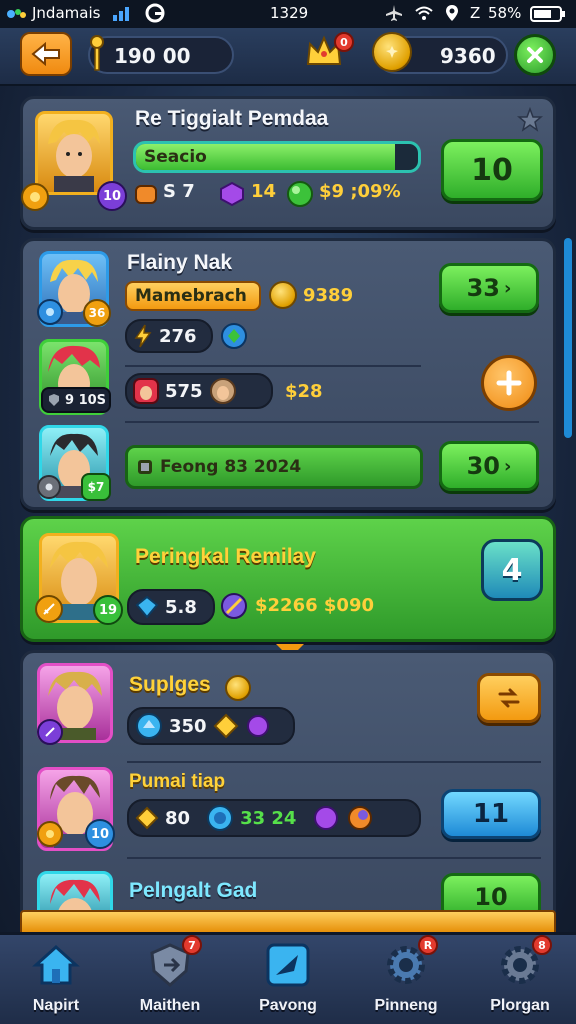 The width and height of the screenshot is (576, 1024). What do you see at coordinates (147, 607) in the screenshot?
I see `crystal-icon` at bounding box center [147, 607].